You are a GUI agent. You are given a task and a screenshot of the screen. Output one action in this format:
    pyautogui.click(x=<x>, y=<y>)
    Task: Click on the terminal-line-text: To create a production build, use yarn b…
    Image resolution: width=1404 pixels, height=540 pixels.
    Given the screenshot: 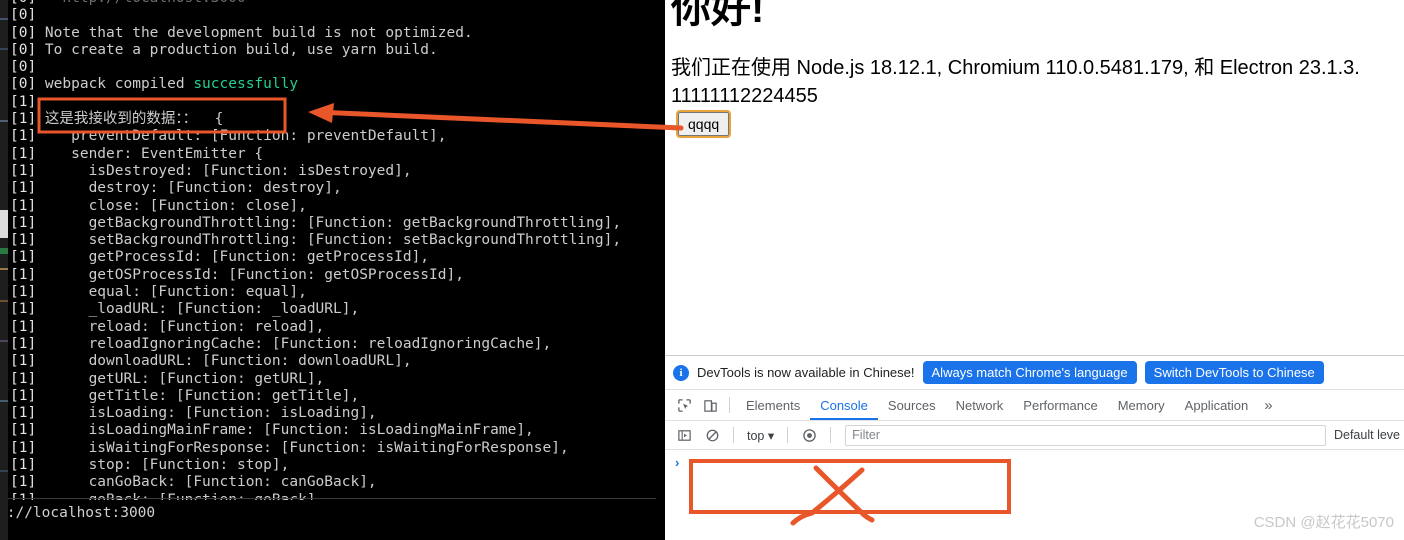 What is the action you would take?
    pyautogui.click(x=241, y=49)
    